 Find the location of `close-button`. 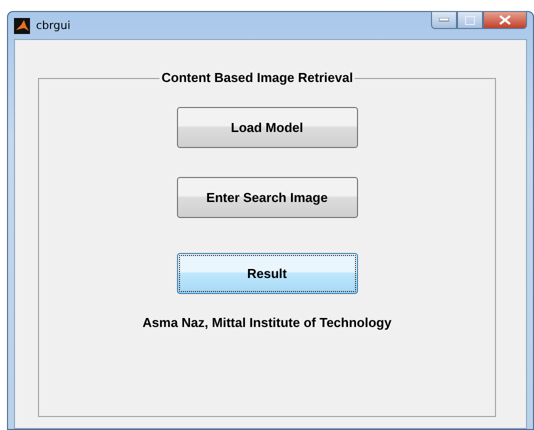

close-button is located at coordinates (505, 20).